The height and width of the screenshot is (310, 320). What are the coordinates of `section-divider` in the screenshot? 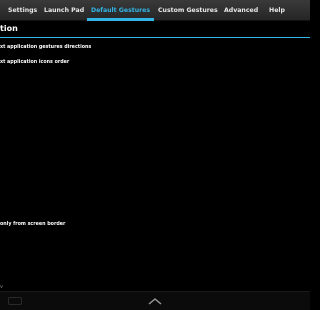 It's located at (155, 37).